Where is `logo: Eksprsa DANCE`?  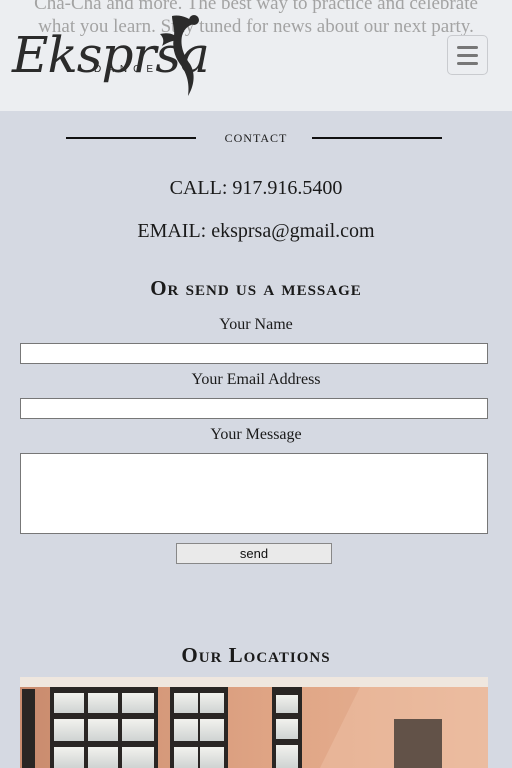 logo: Eksprsa DANCE is located at coordinates (110, 56).